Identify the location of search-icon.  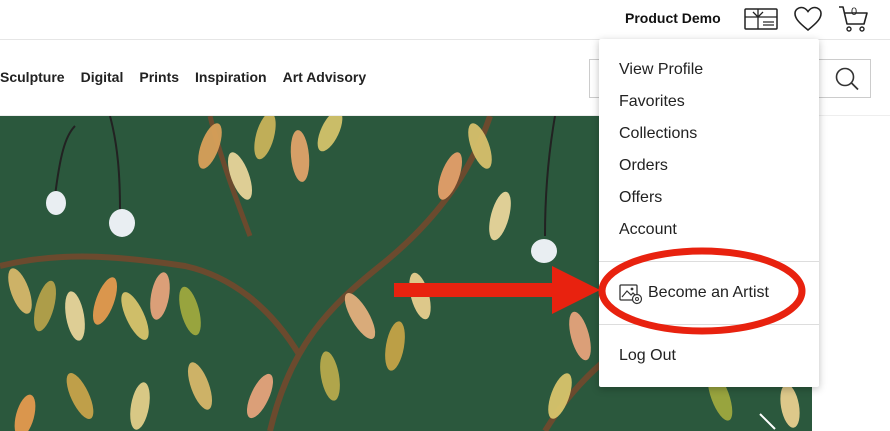
(847, 79).